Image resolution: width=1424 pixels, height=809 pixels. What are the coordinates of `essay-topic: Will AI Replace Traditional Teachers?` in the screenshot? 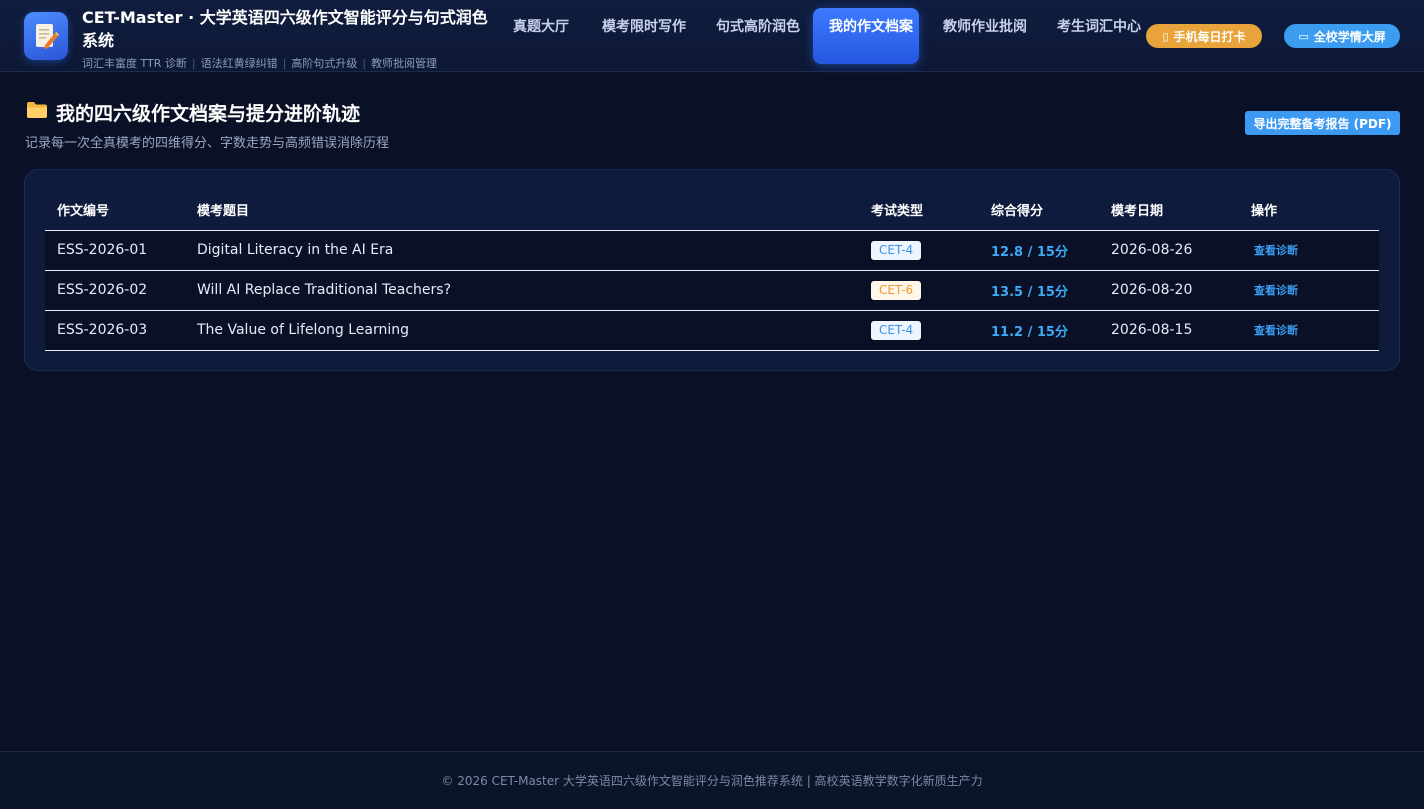 It's located at (522, 290).